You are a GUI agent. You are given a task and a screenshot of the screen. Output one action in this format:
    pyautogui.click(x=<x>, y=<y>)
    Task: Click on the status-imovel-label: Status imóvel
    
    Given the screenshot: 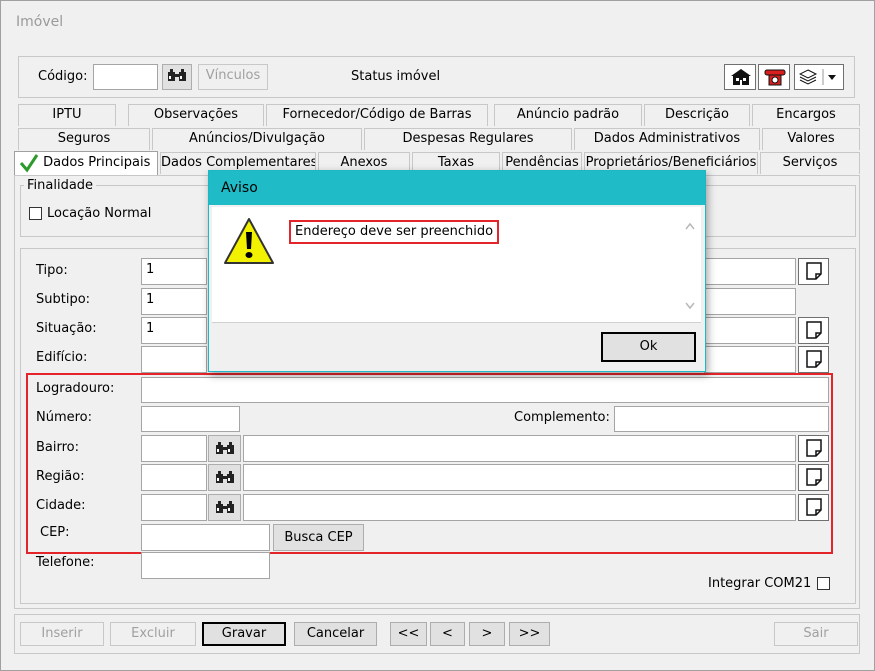 What is the action you would take?
    pyautogui.click(x=396, y=76)
    